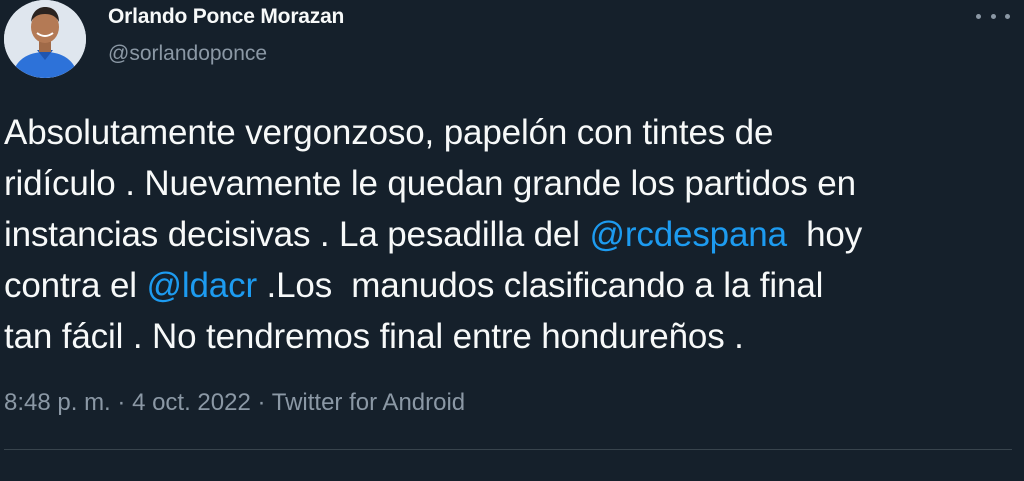 Image resolution: width=1024 pixels, height=481 pixels. I want to click on user-avatar-icon, so click(45, 39).